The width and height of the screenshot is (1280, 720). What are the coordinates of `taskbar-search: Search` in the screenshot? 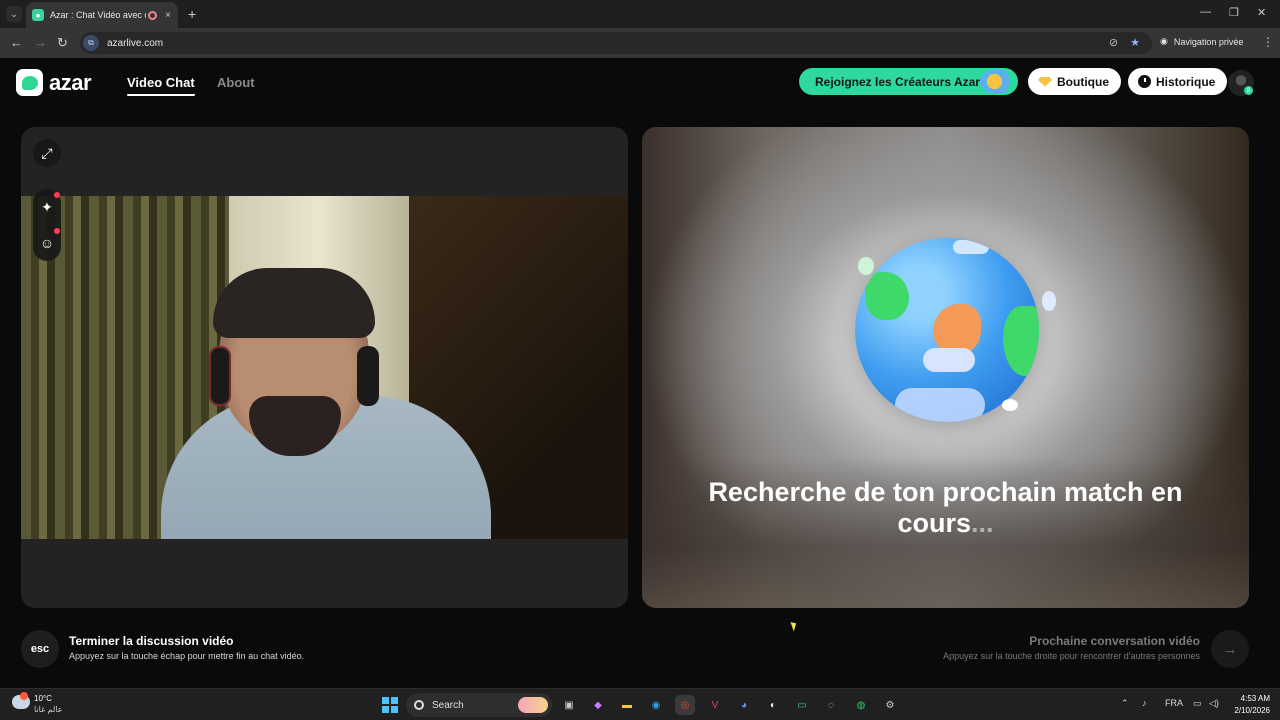 It's located at (479, 705).